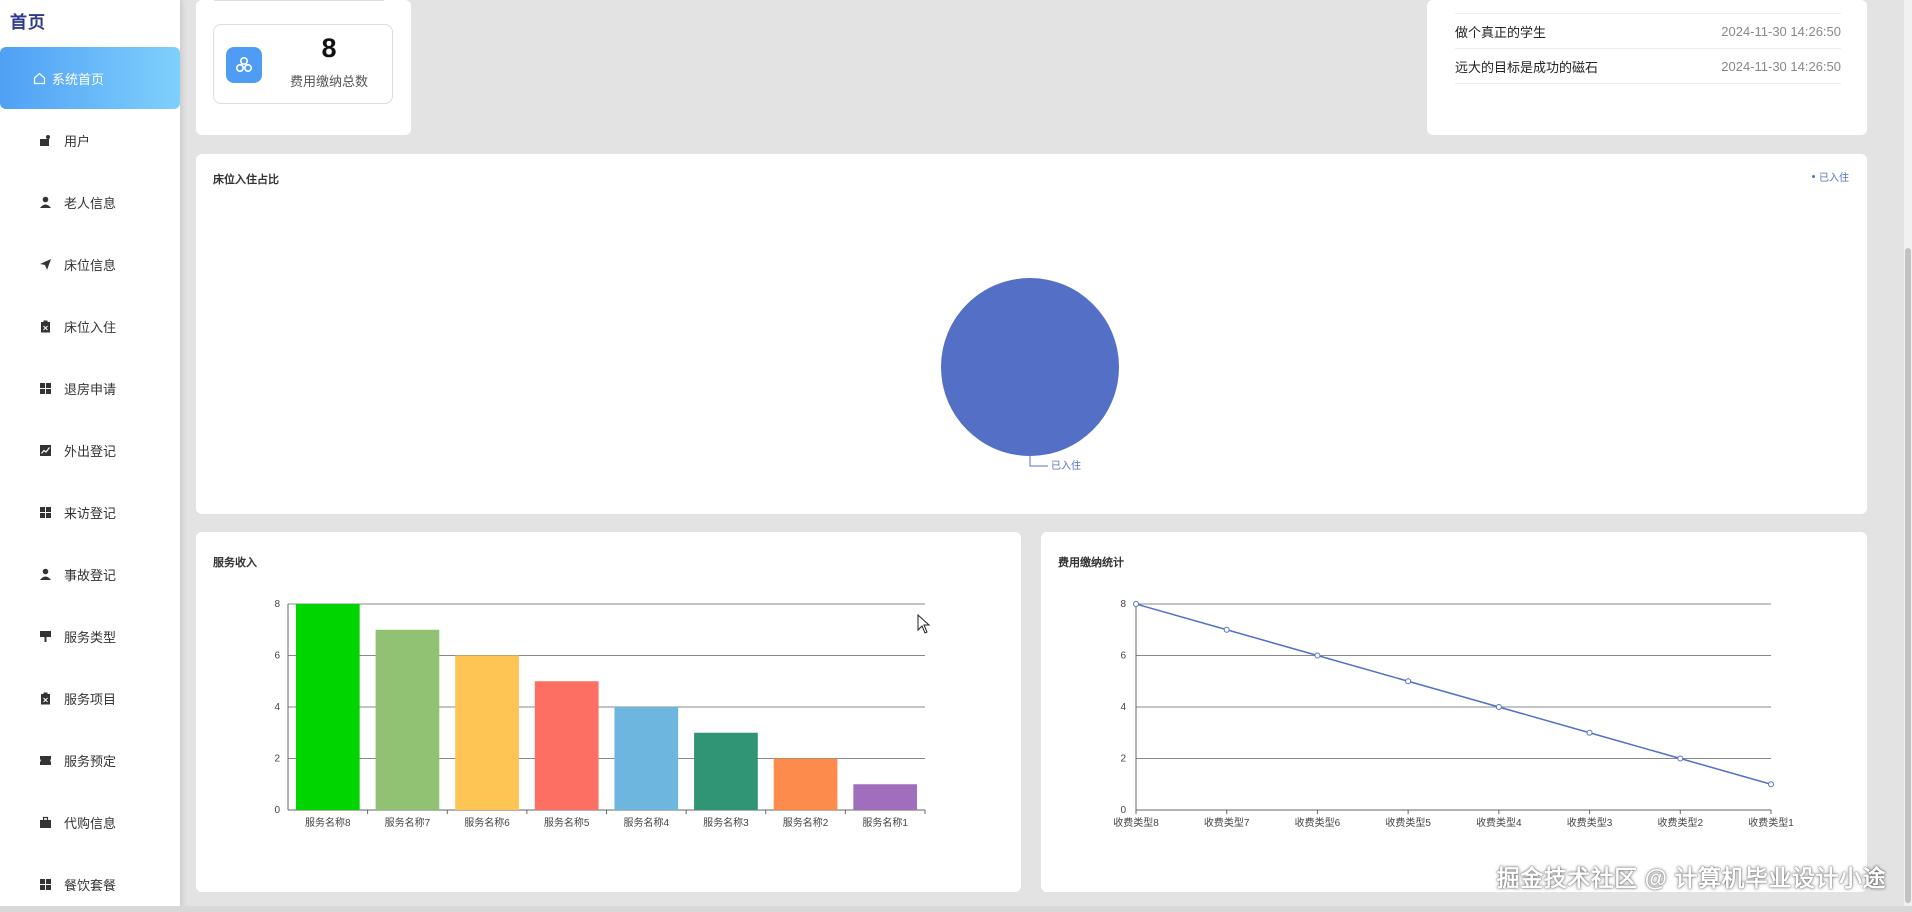 The height and width of the screenshot is (912, 1912). What do you see at coordinates (90, 885) in the screenshot?
I see `sidebar-item-label: 餐饮套餐` at bounding box center [90, 885].